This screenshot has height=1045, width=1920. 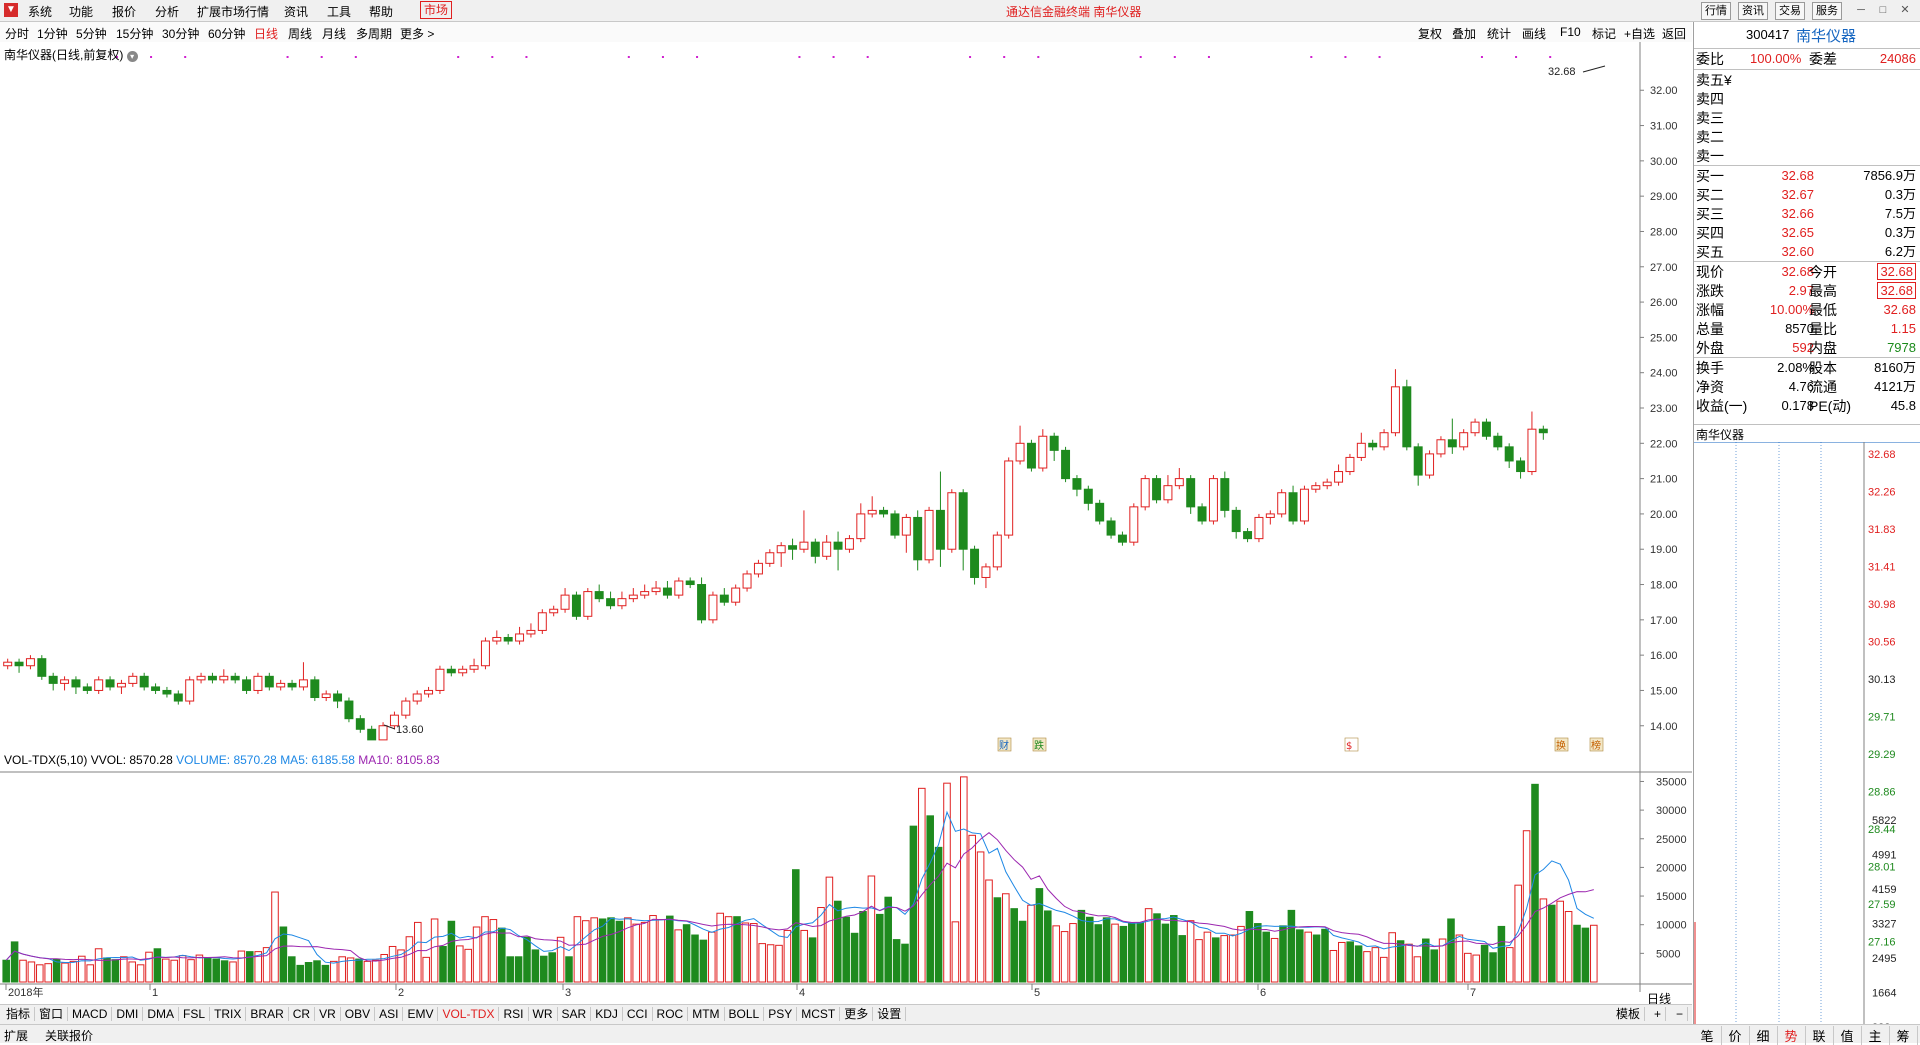 I want to click on indicator-tab: 窗口, so click(x=52, y=1014).